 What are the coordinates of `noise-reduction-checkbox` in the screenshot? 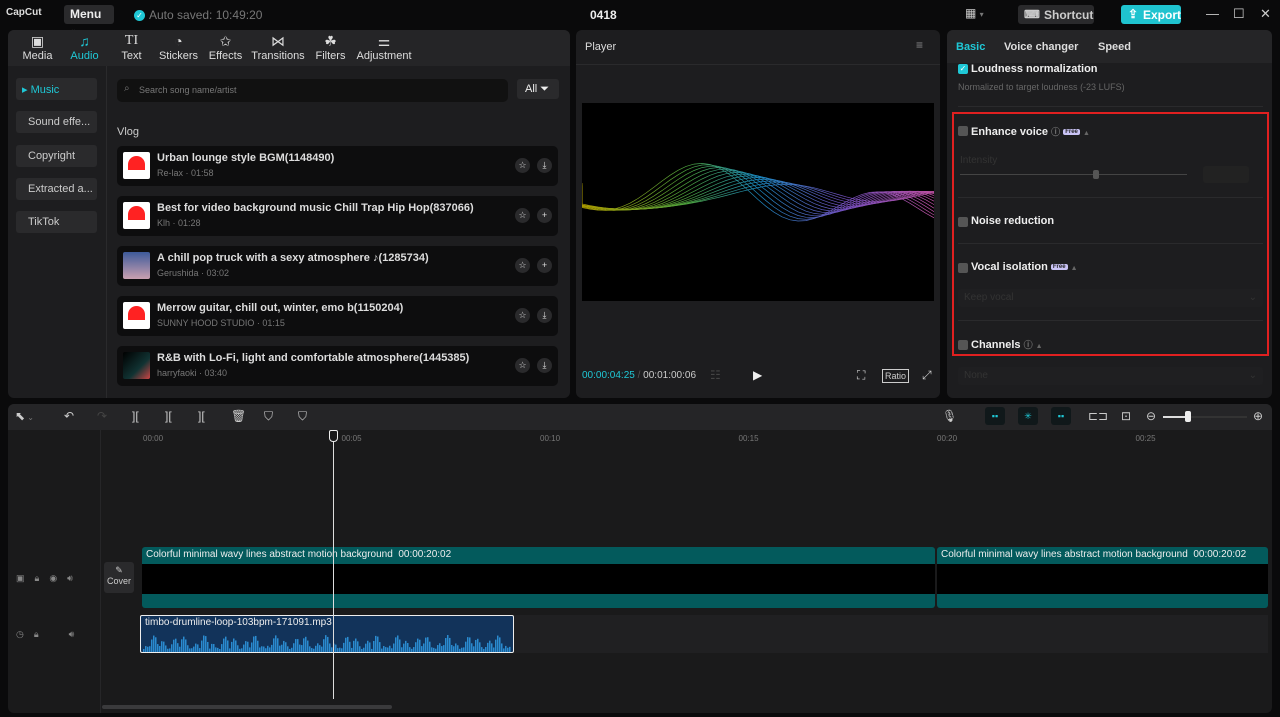 It's located at (963, 222).